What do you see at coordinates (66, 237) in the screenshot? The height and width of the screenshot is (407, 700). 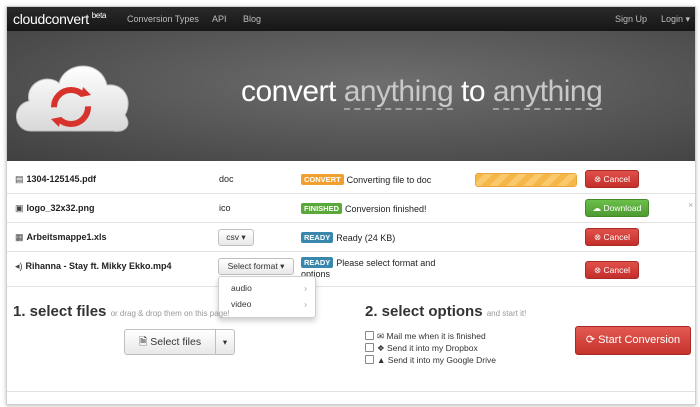 I see `file-name: Arbeitsmappe1.xls` at bounding box center [66, 237].